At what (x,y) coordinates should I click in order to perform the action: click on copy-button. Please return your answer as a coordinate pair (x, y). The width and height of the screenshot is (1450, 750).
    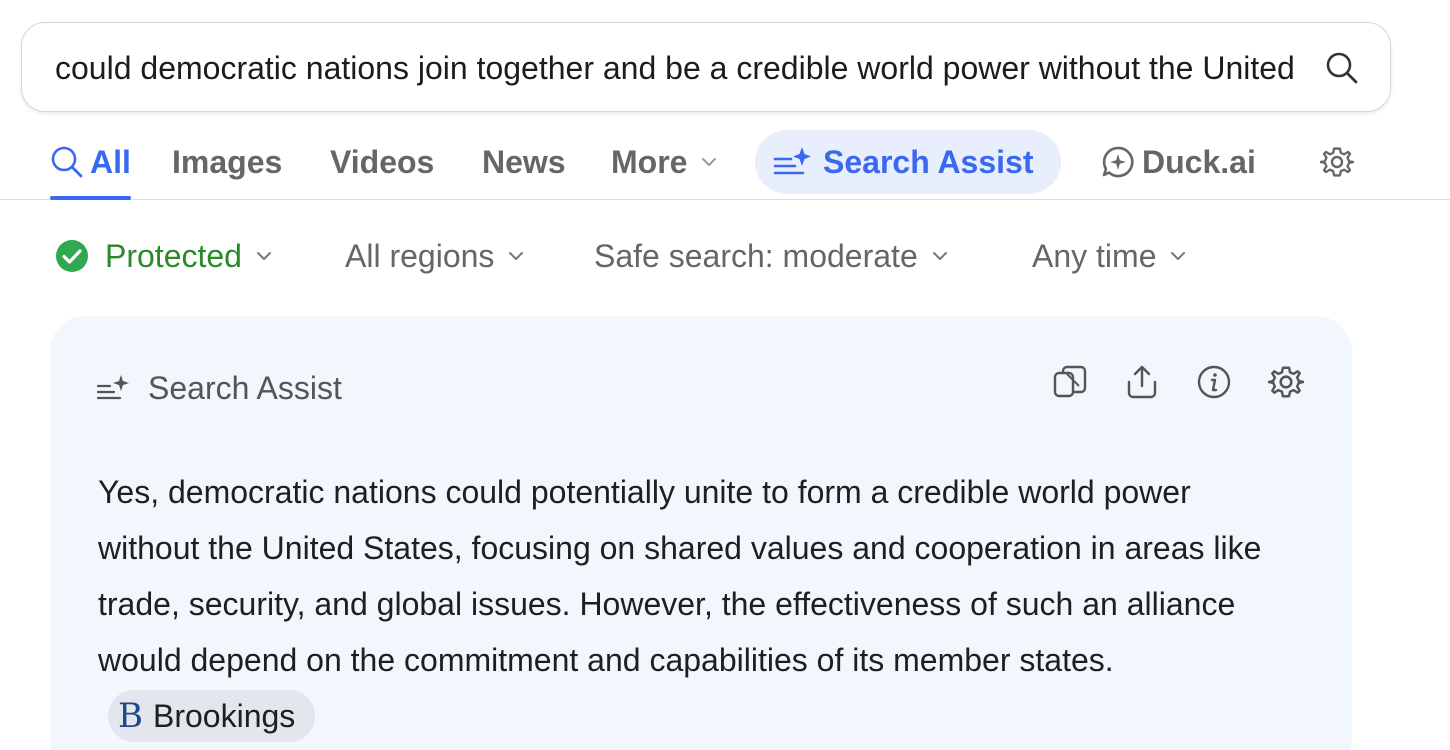
    Looking at the image, I should click on (1070, 382).